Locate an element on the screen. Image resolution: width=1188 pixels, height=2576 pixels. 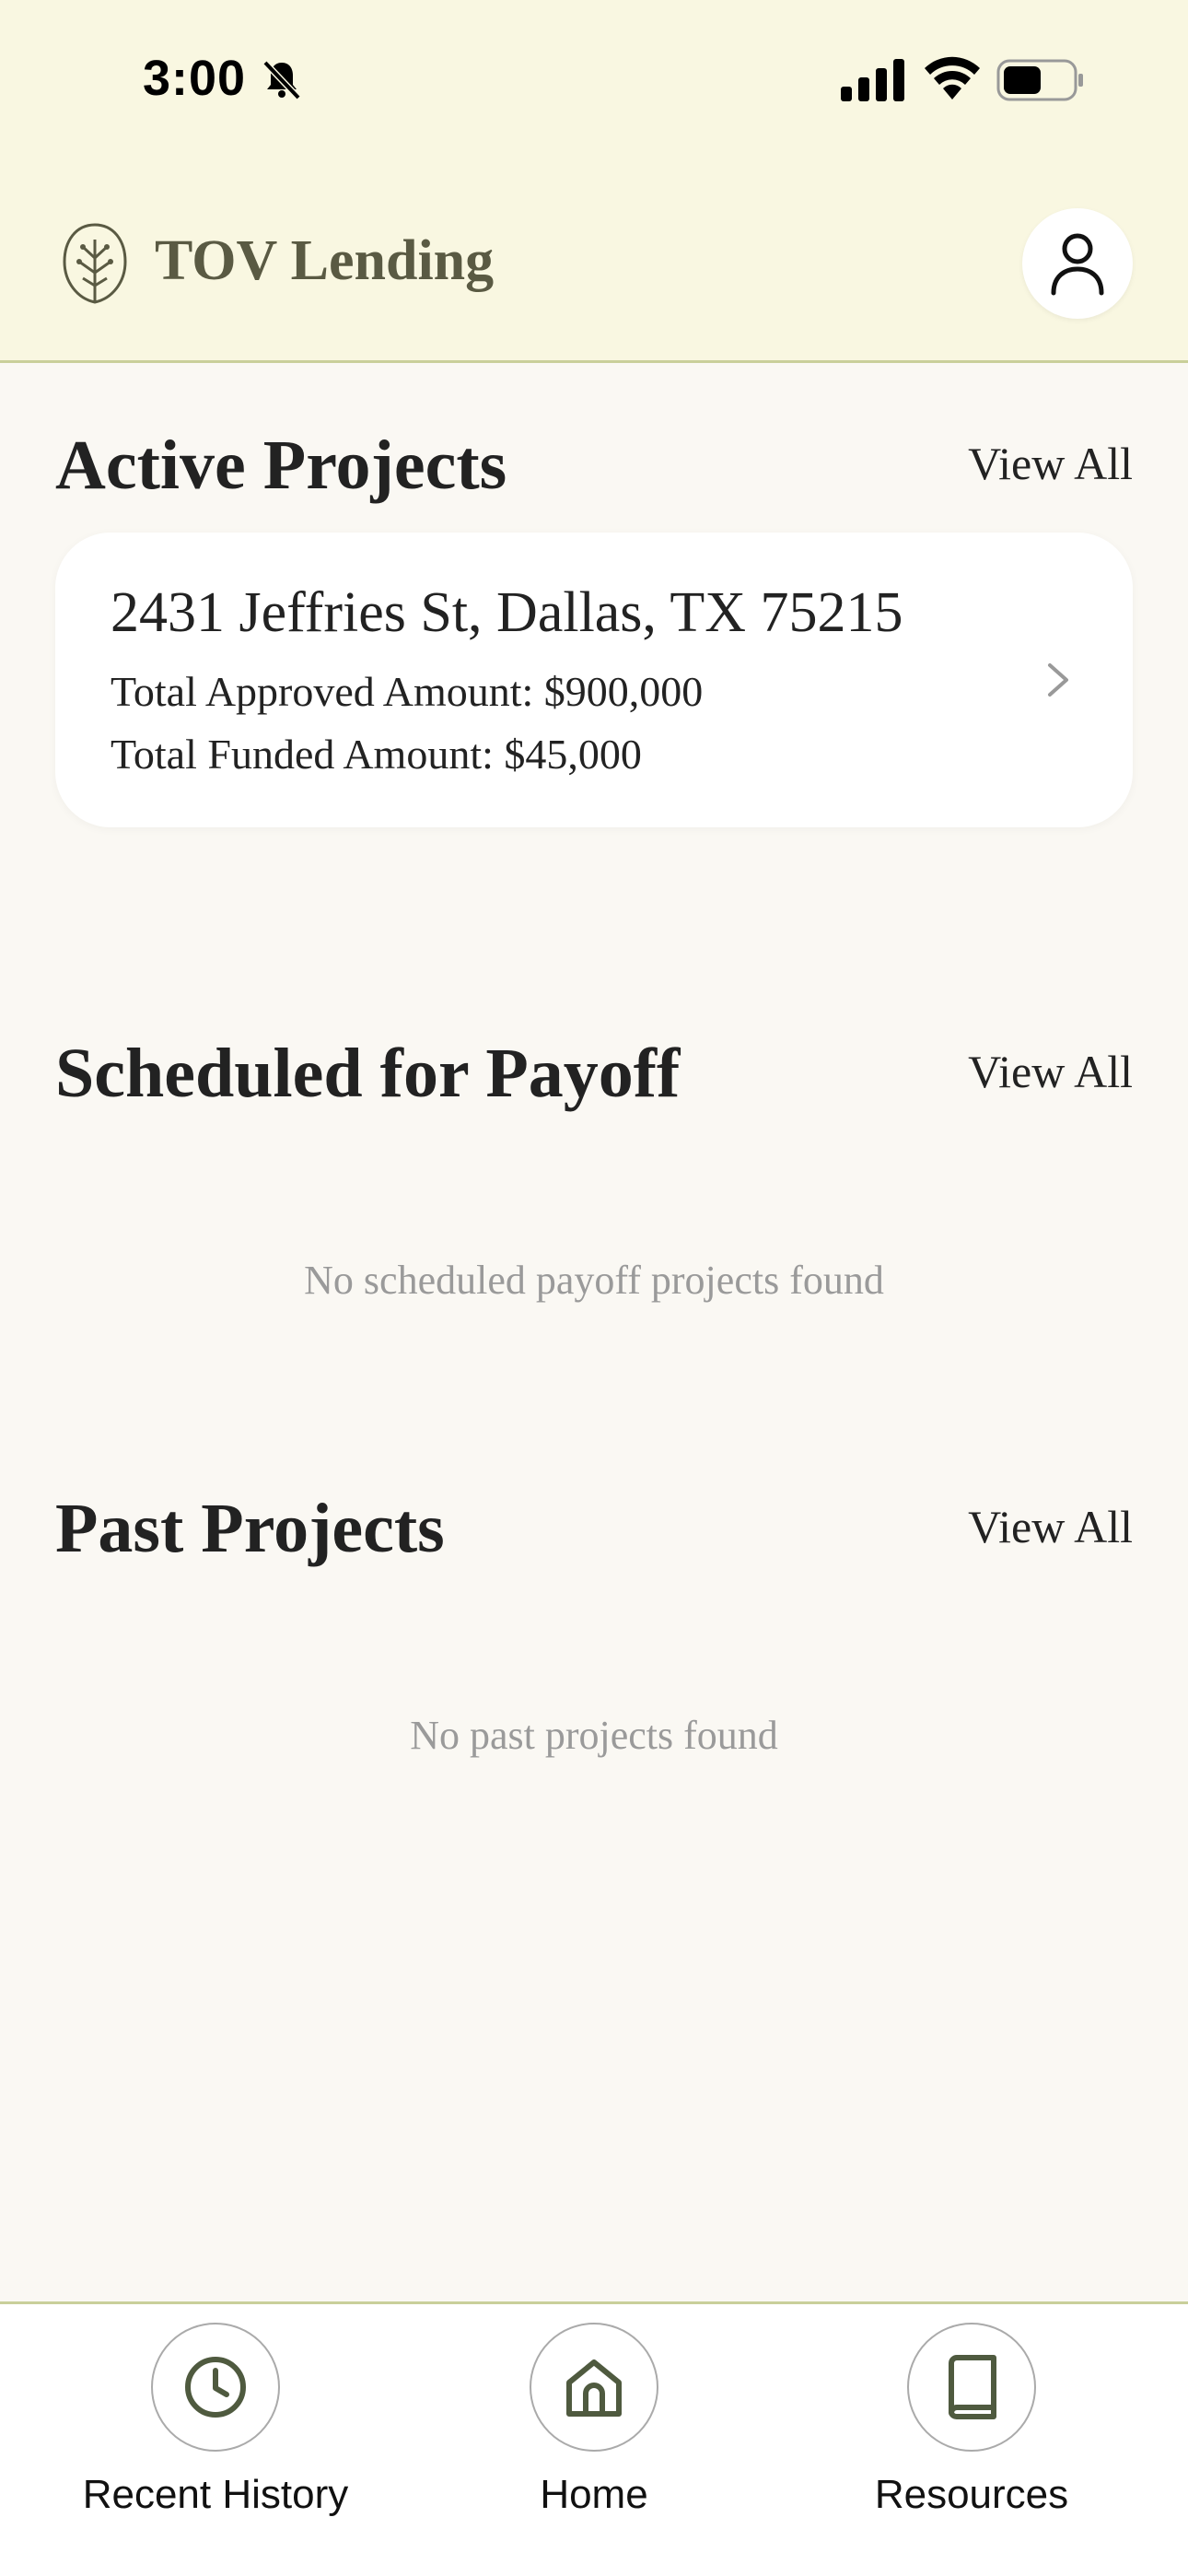
nav-item-resources: Resources is located at coordinates (971, 2420).